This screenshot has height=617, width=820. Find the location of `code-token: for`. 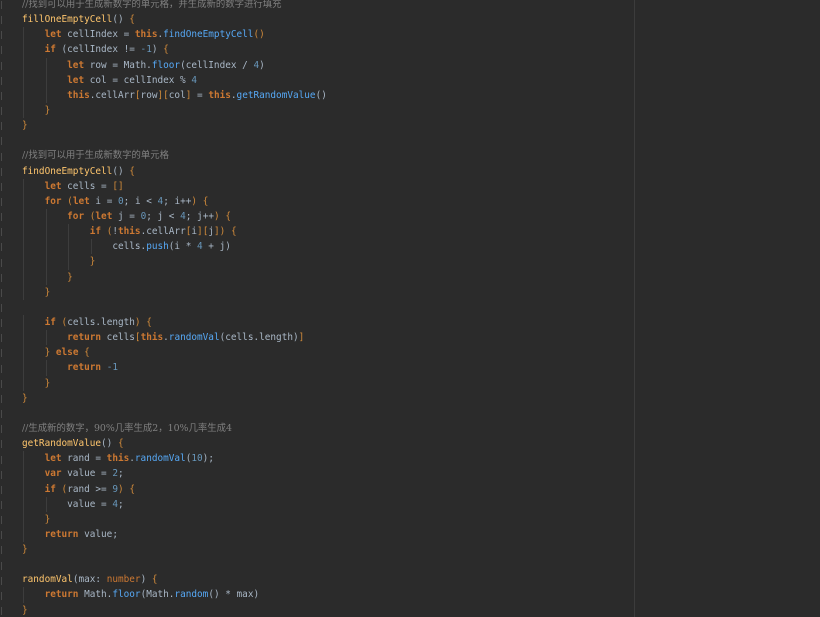

code-token: for is located at coordinates (76, 216).